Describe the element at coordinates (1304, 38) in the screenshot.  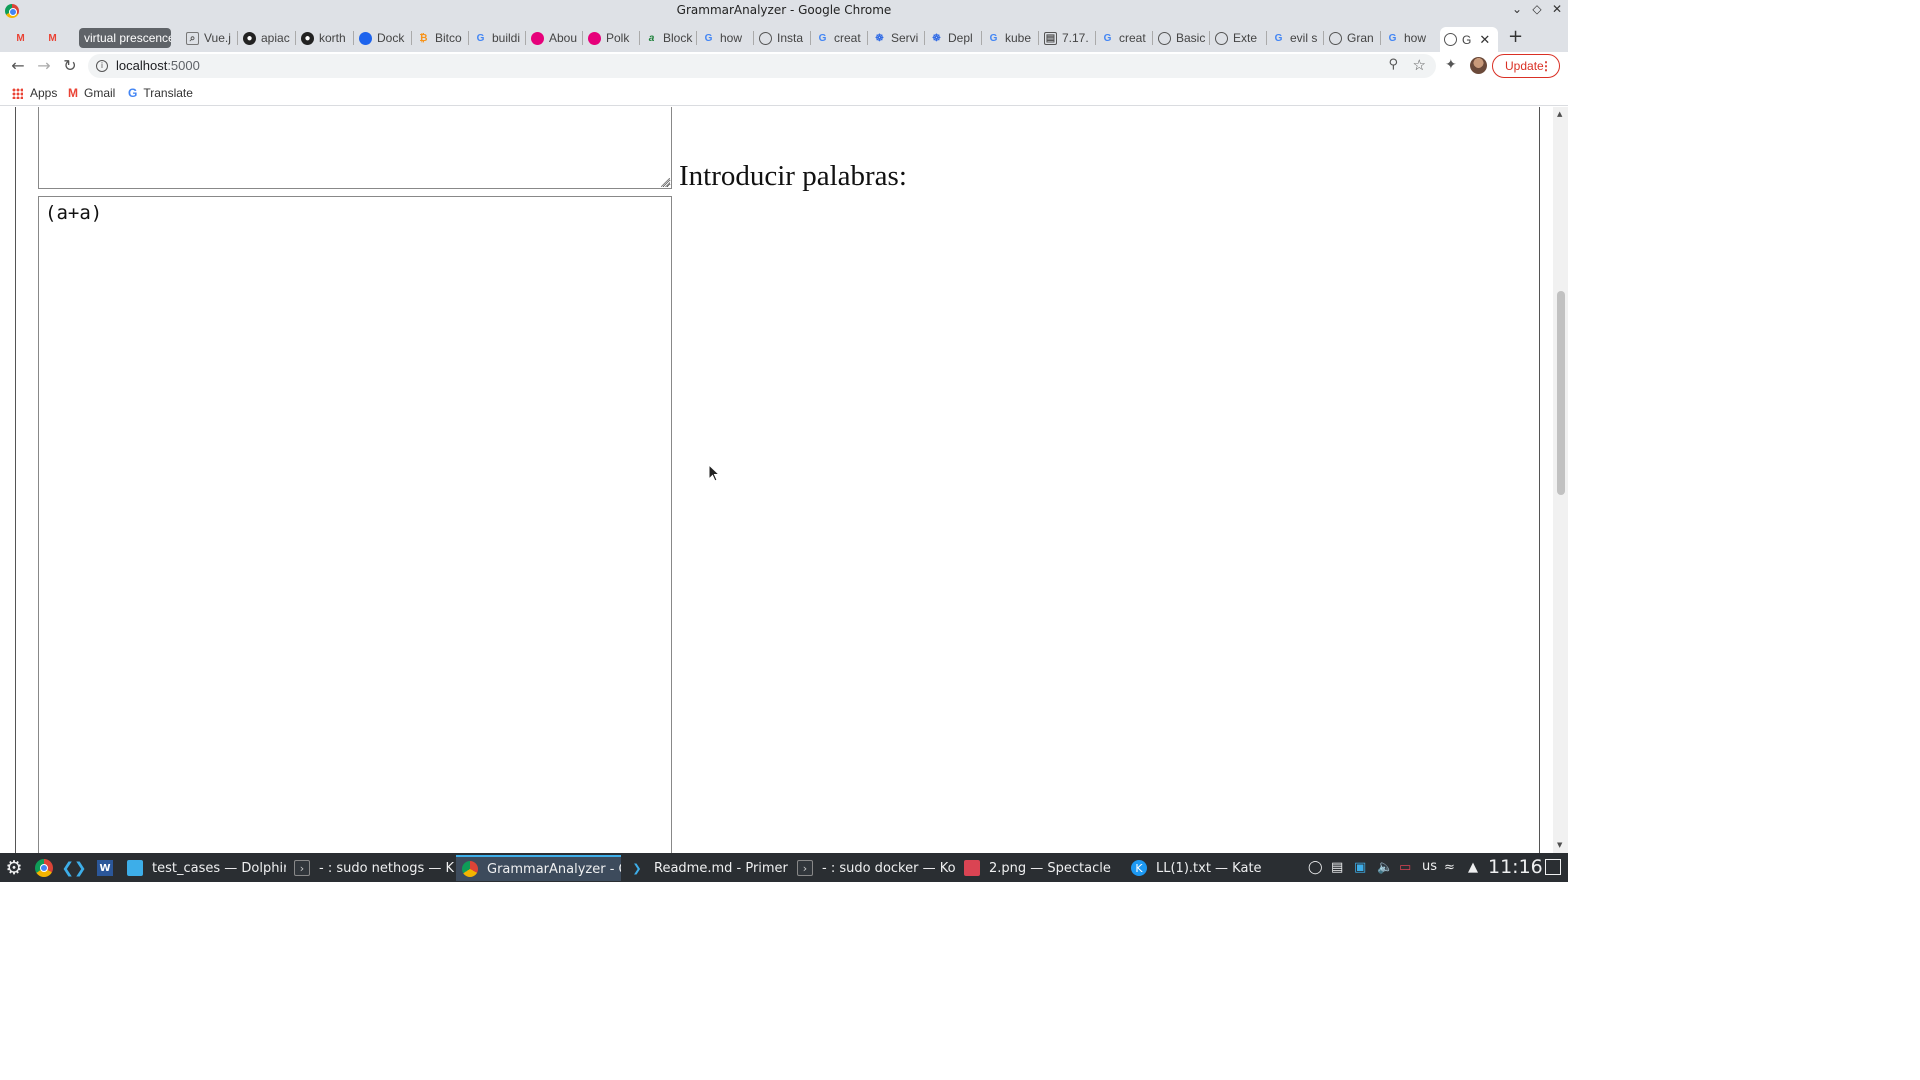
I see `tab-label: evil s` at that location.